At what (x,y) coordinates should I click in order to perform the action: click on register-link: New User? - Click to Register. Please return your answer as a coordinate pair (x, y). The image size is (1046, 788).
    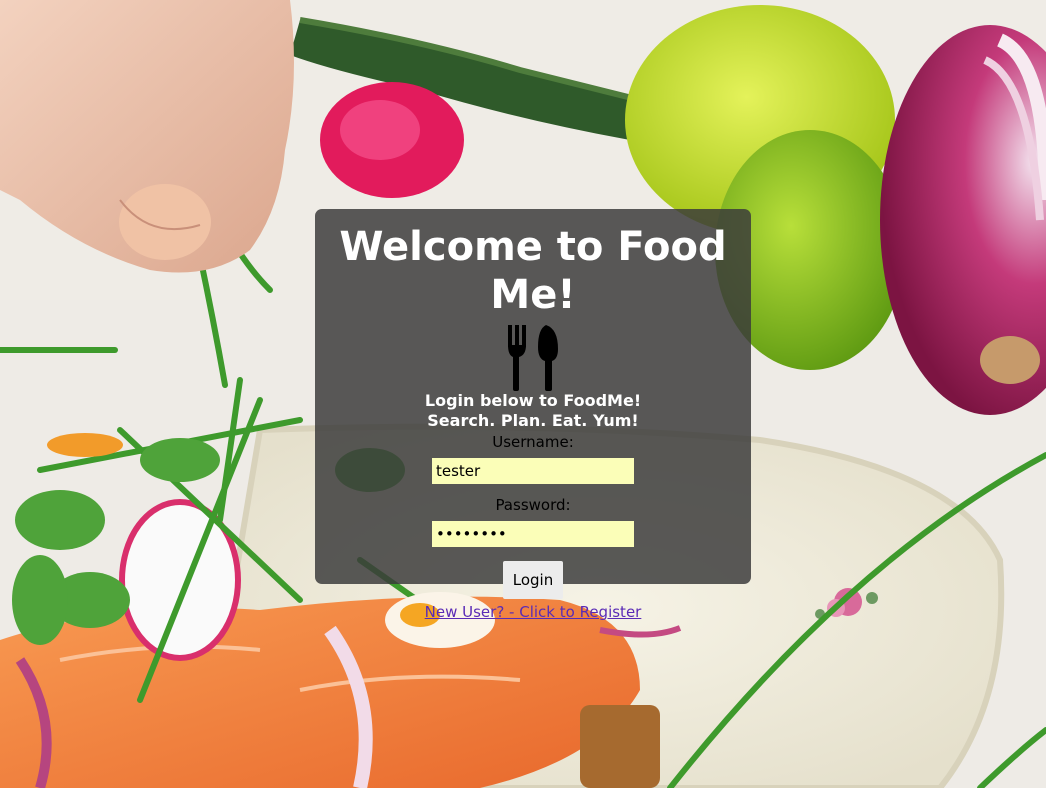
    Looking at the image, I should click on (533, 612).